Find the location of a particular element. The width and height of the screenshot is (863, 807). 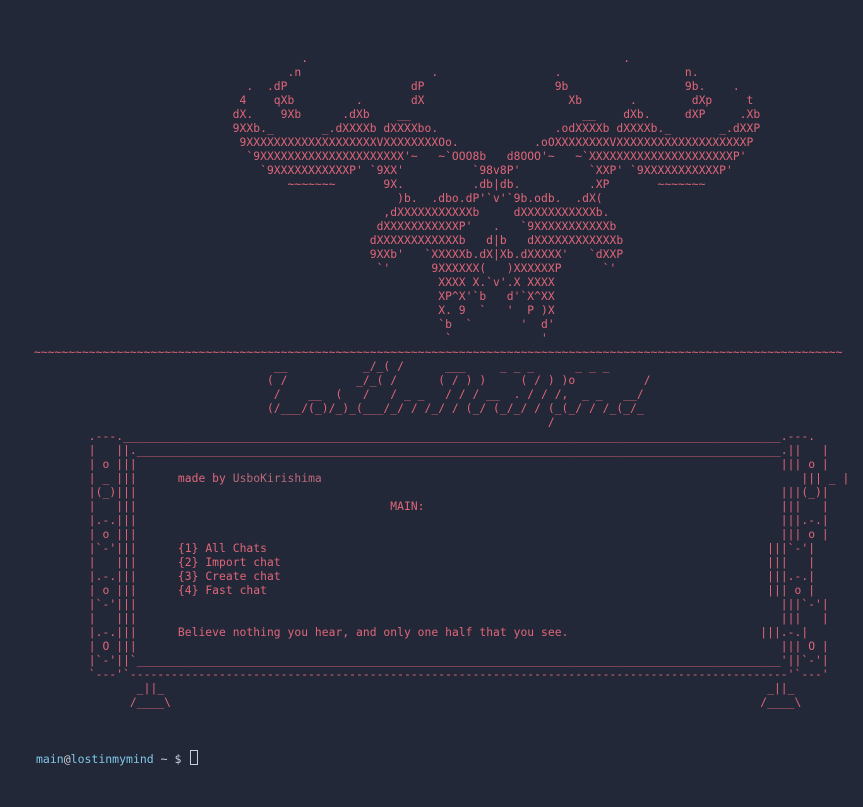

moose-art-line: dXXXXXXXXXXXP' . `9XXXXXXXXXXXb is located at coordinates (496, 226).